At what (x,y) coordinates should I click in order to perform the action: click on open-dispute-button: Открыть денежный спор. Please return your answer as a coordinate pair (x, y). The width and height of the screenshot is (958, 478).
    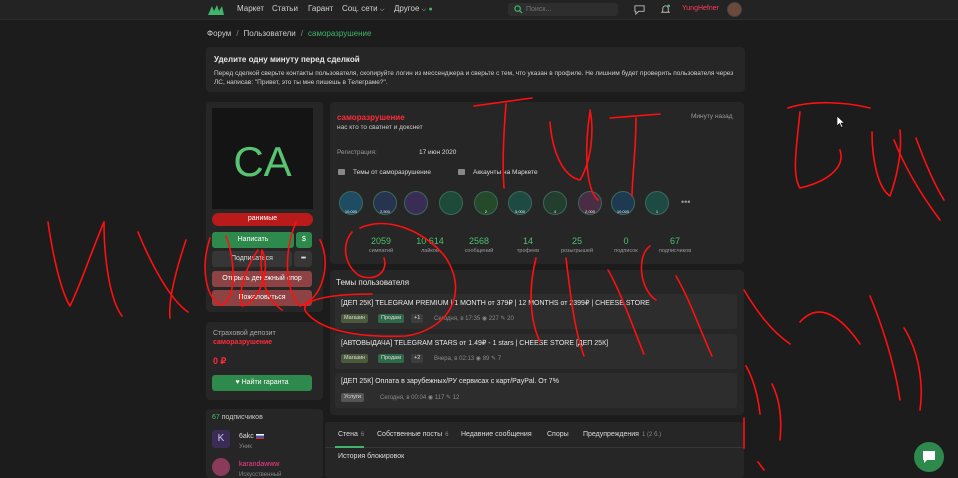
    Looking at the image, I should click on (262, 279).